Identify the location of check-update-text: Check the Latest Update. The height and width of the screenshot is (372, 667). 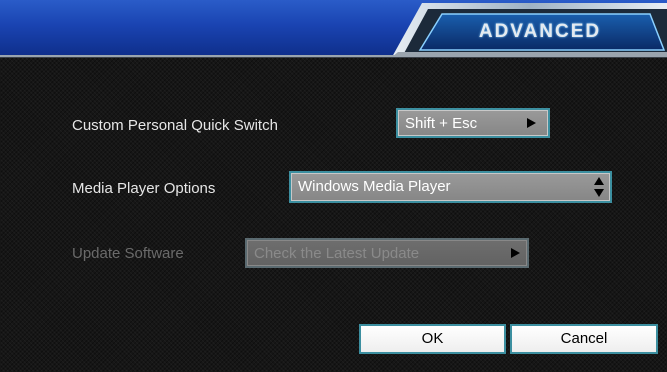
(337, 253).